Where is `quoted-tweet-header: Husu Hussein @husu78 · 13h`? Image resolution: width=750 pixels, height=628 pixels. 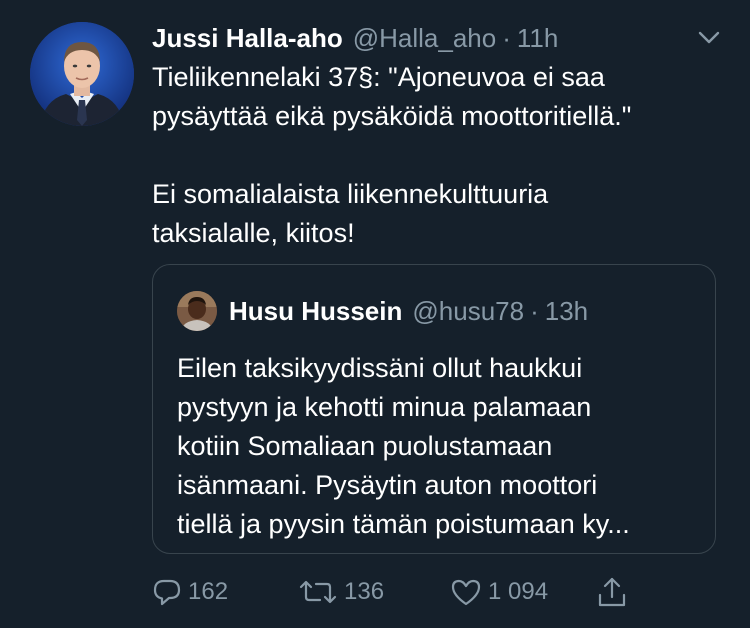 quoted-tweet-header: Husu Hussein @husu78 · 13h is located at coordinates (408, 311).